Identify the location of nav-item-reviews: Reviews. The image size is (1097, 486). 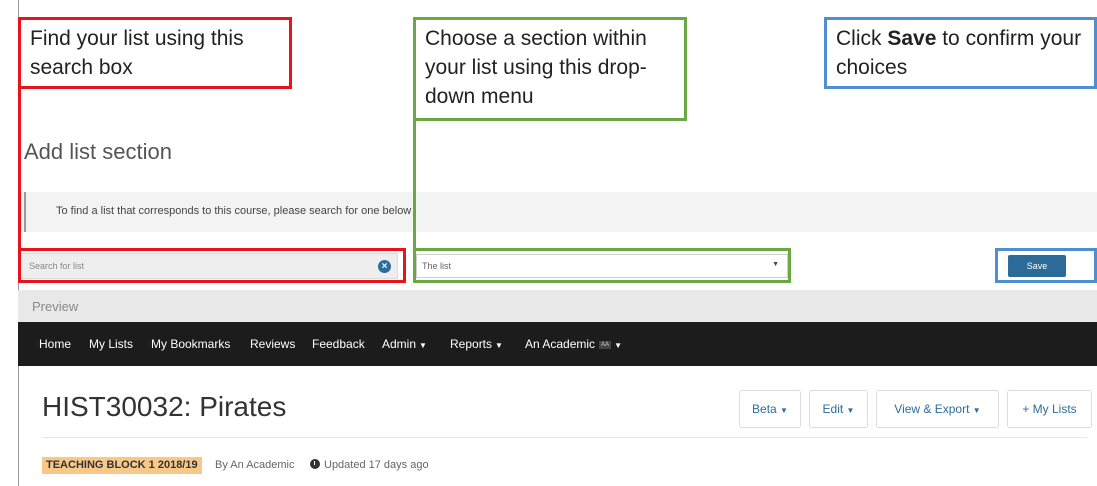
(272, 344).